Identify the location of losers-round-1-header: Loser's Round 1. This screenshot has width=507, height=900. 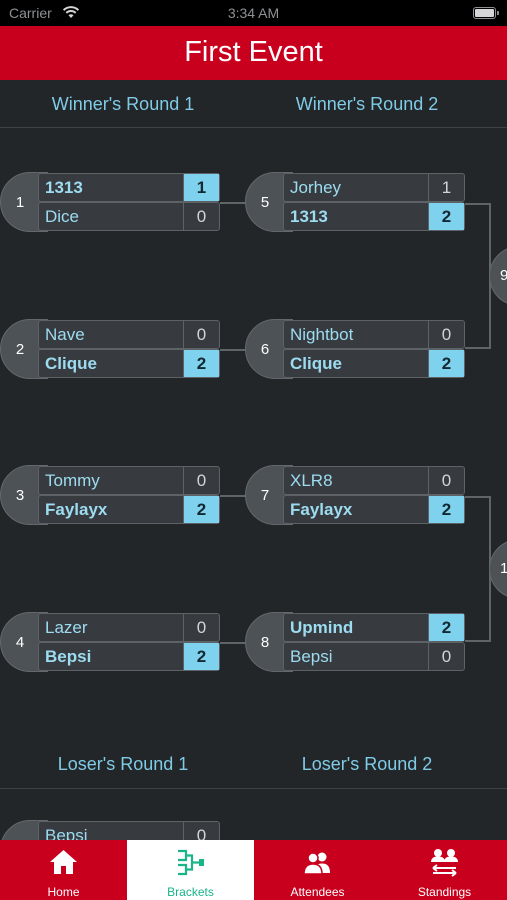
(123, 764).